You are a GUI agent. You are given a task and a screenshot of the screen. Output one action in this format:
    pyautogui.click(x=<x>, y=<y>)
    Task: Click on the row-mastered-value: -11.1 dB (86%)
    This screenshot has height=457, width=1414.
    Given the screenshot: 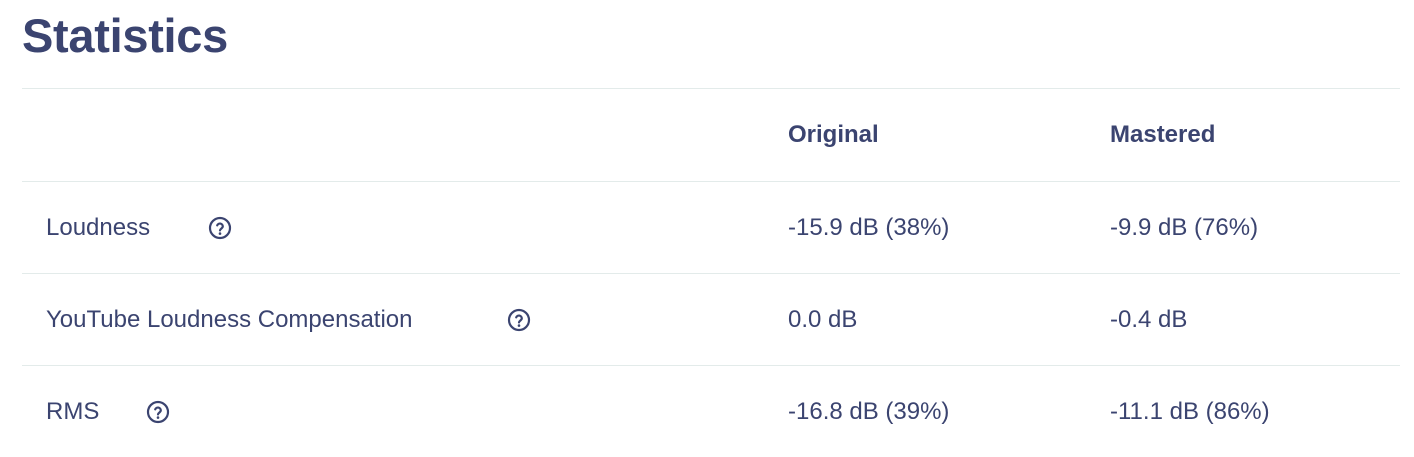 What is the action you would take?
    pyautogui.click(x=1190, y=411)
    